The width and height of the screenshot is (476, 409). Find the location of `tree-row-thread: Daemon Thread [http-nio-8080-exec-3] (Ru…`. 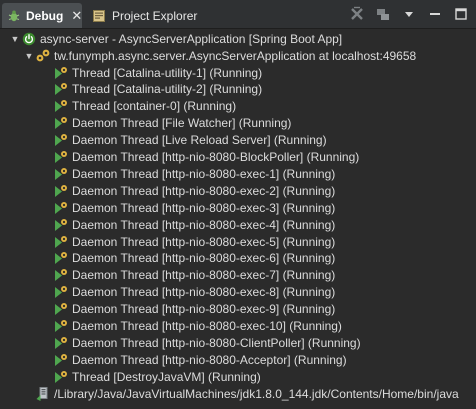

tree-row-thread: Daemon Thread [http-nio-8080-exec-3] (Ru… is located at coordinates (238, 207).